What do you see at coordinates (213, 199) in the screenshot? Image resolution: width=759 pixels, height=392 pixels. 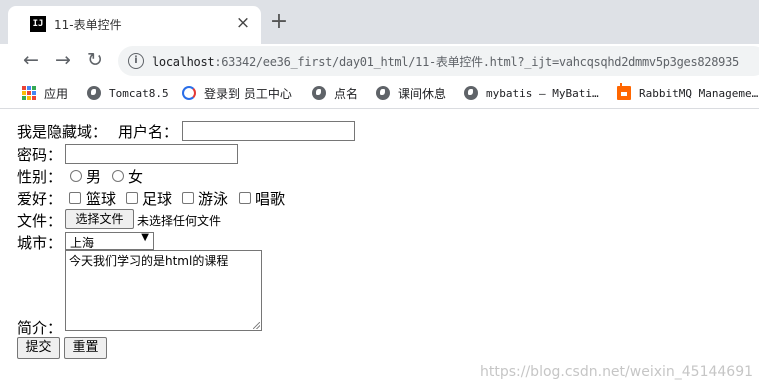 I see `hobby-swim-label: 游泳` at bounding box center [213, 199].